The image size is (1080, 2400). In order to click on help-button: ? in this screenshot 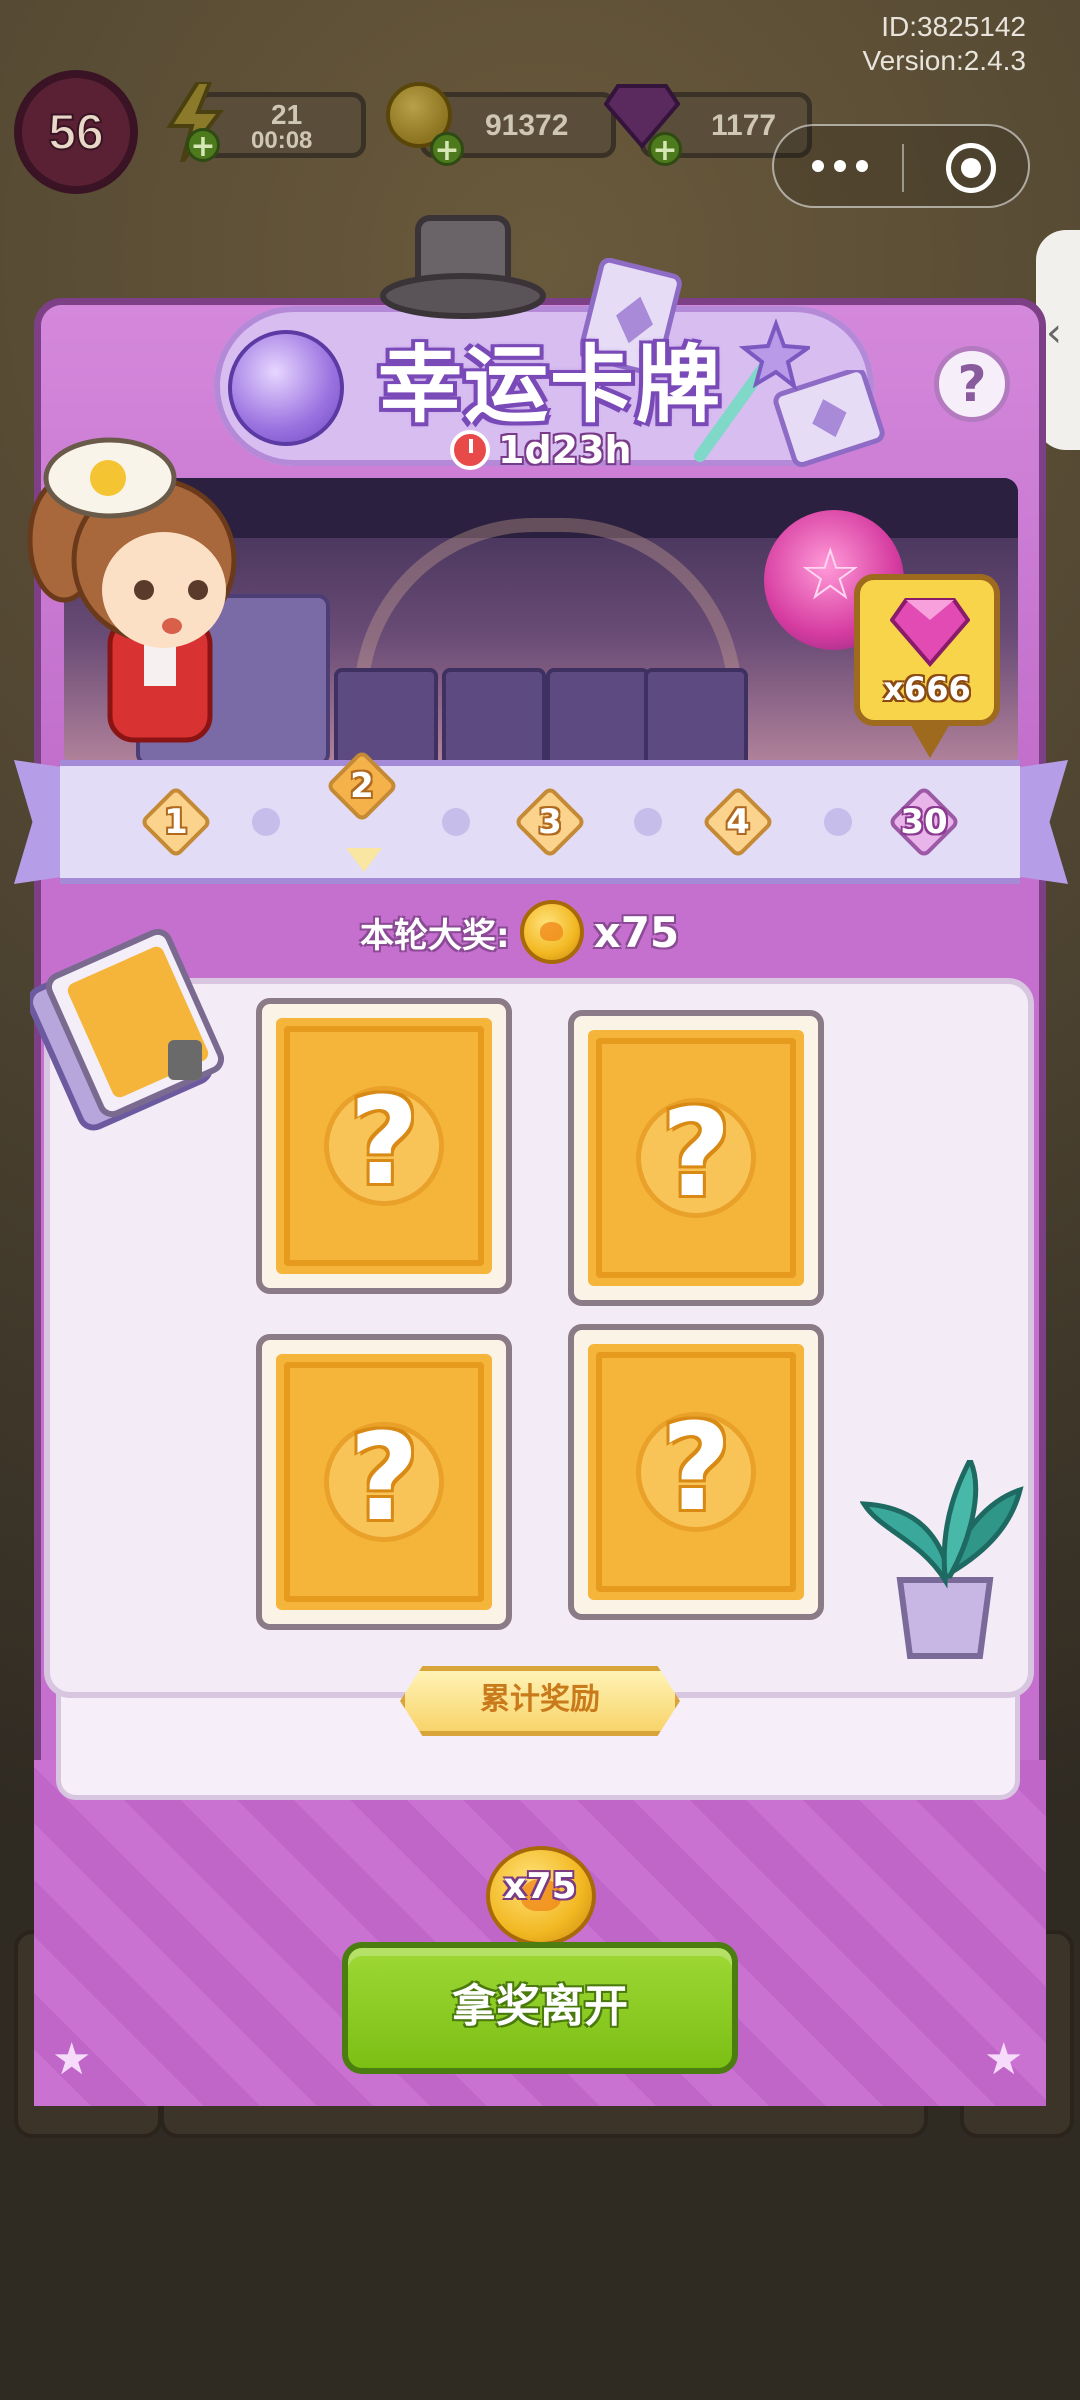, I will do `click(972, 384)`.